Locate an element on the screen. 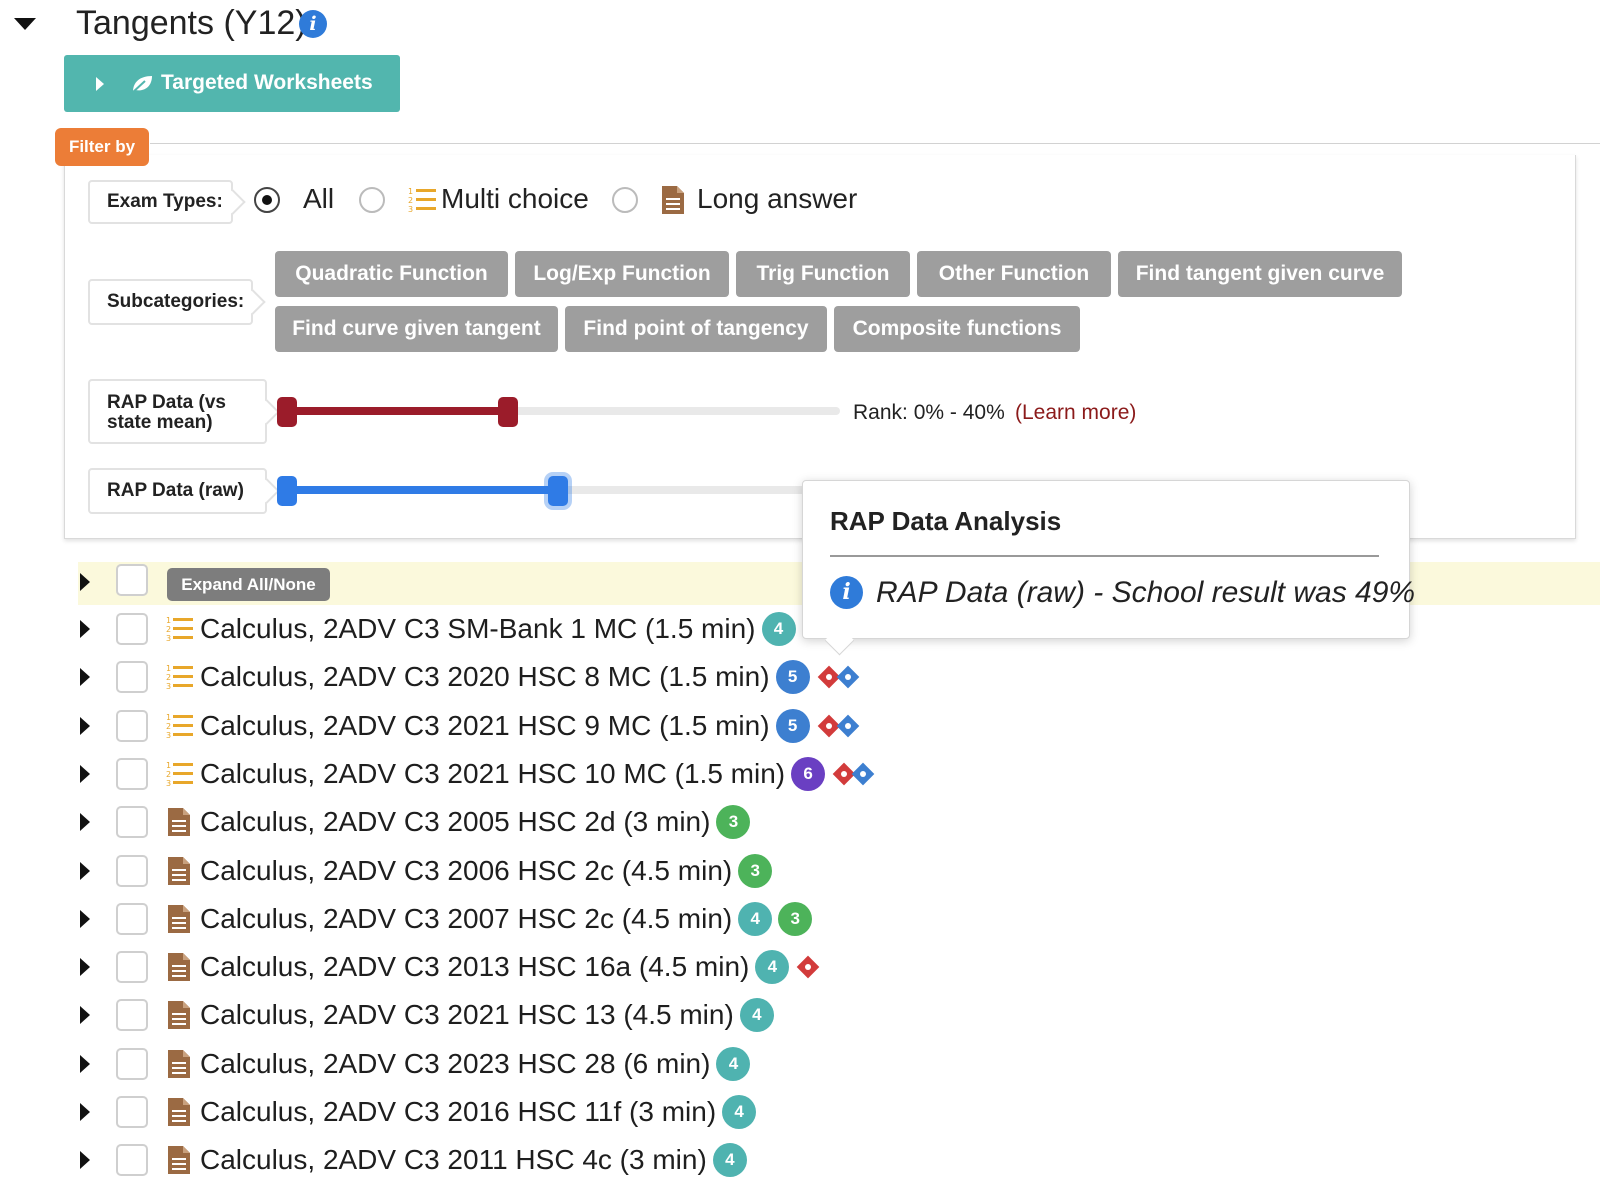  list-item-title: Calculus, 2ADV C3 2011 HSC 4c (3 min) is located at coordinates (453, 1160).